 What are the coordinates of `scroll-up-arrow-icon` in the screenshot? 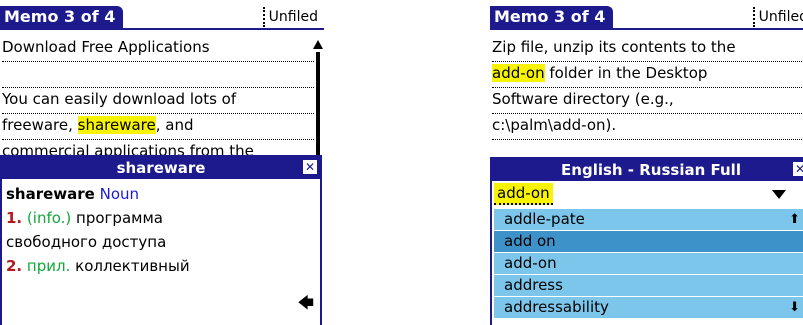 It's located at (318, 44).